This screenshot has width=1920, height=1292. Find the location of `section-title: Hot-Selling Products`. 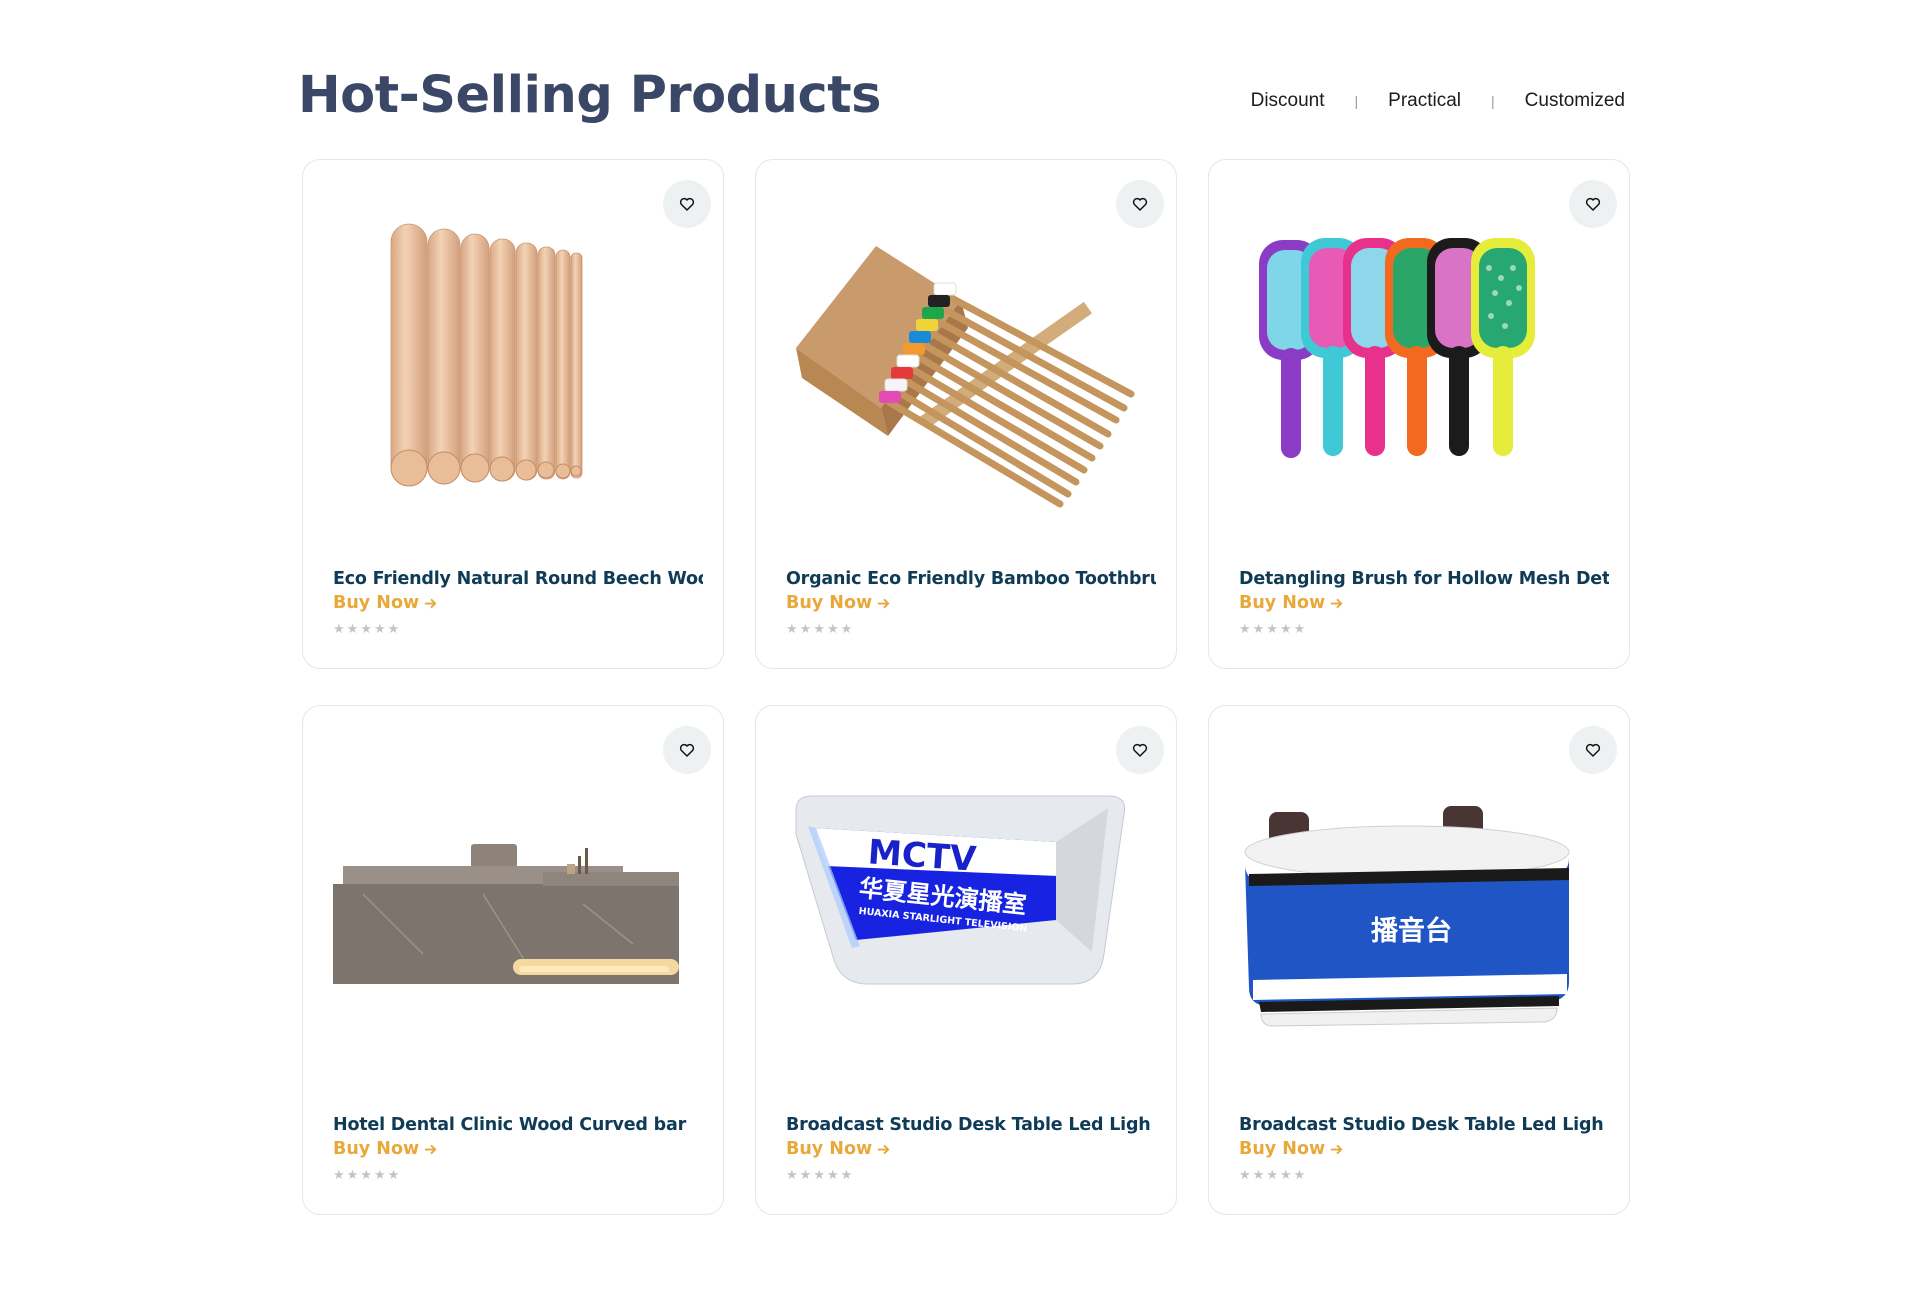

section-title: Hot-Selling Products is located at coordinates (589, 95).